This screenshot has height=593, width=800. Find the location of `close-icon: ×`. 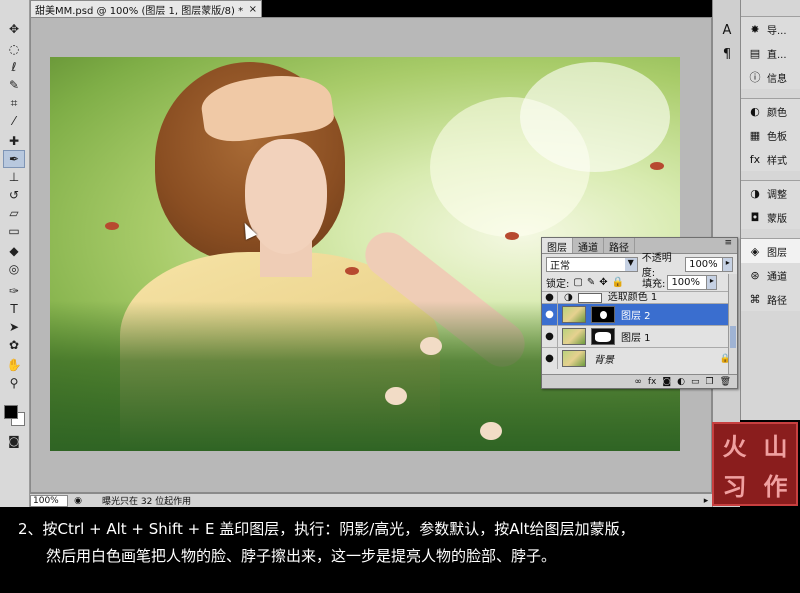

close-icon: × is located at coordinates (253, 9).